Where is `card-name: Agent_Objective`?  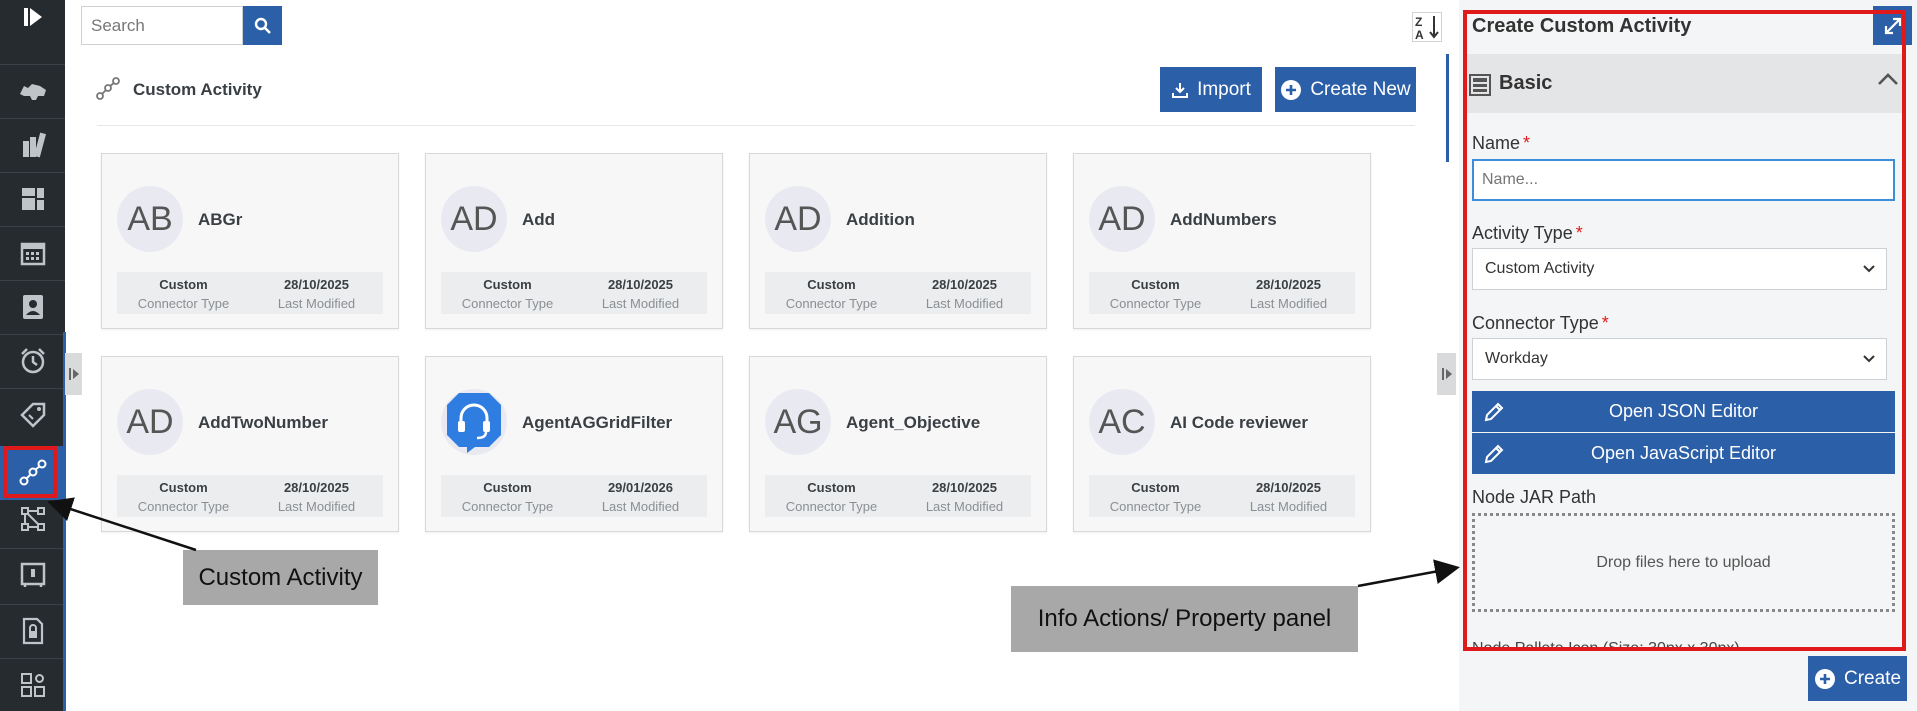
card-name: Agent_Objective is located at coordinates (913, 422).